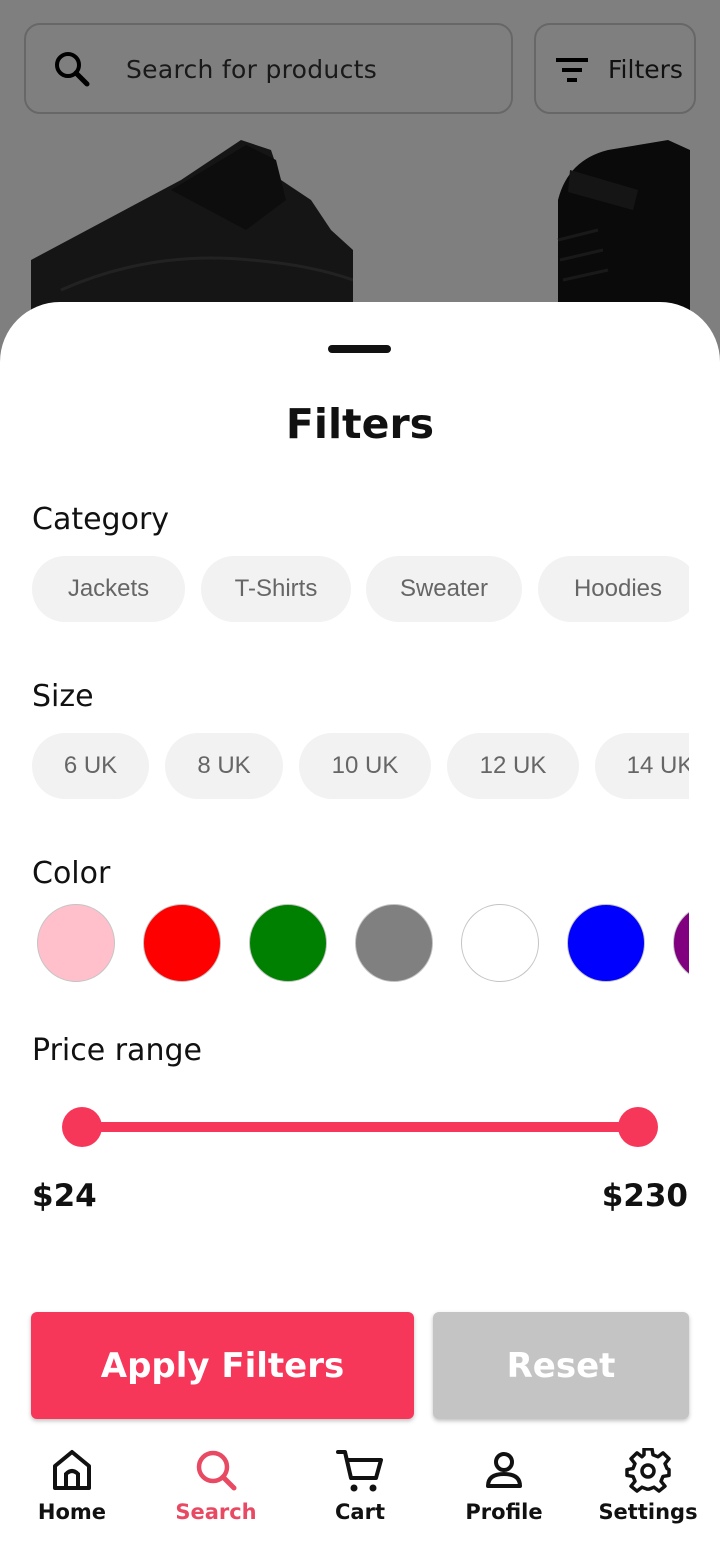 This screenshot has height=1544, width=720. I want to click on nav-label-home: Home, so click(72, 1512).